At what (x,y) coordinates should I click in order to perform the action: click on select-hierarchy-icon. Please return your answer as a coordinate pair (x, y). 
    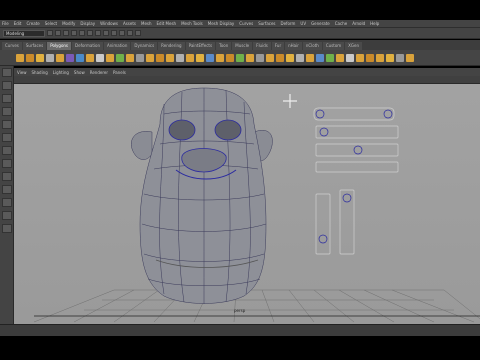
    Looking at the image, I should click on (82, 33).